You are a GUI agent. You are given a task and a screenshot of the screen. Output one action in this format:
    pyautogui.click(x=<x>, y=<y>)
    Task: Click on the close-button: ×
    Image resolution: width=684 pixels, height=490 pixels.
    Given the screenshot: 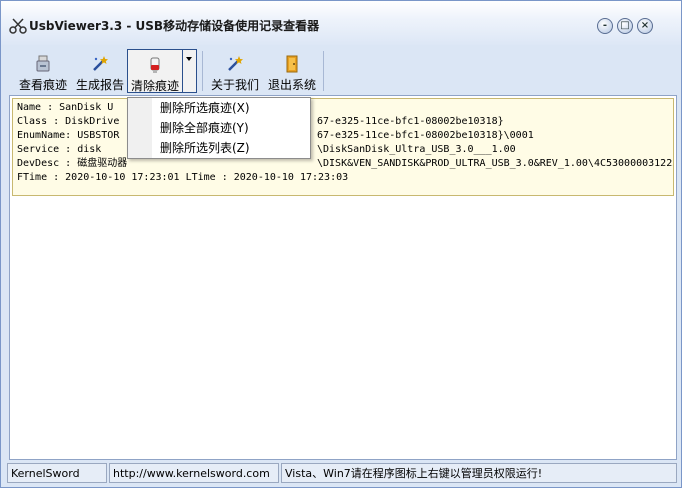 What is the action you would take?
    pyautogui.click(x=645, y=26)
    